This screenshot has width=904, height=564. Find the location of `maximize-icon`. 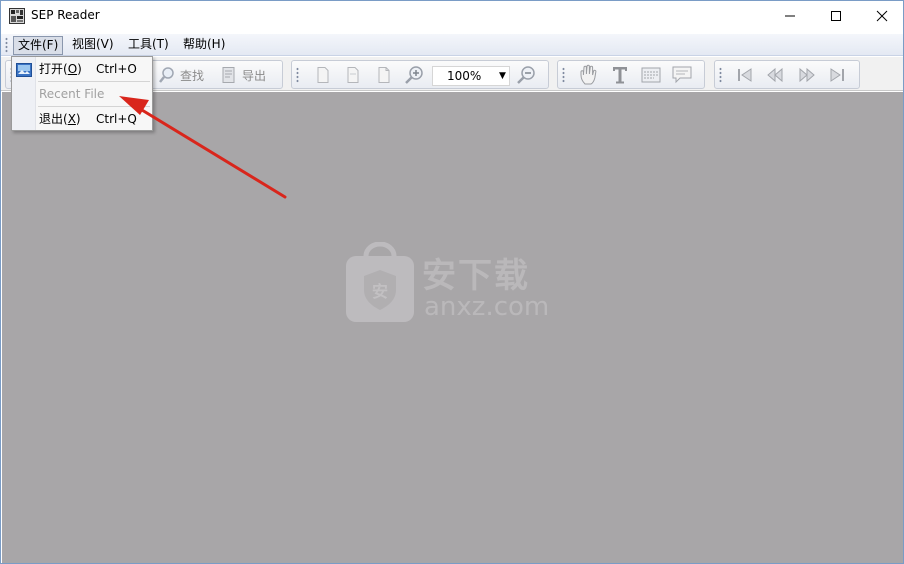

maximize-icon is located at coordinates (836, 16).